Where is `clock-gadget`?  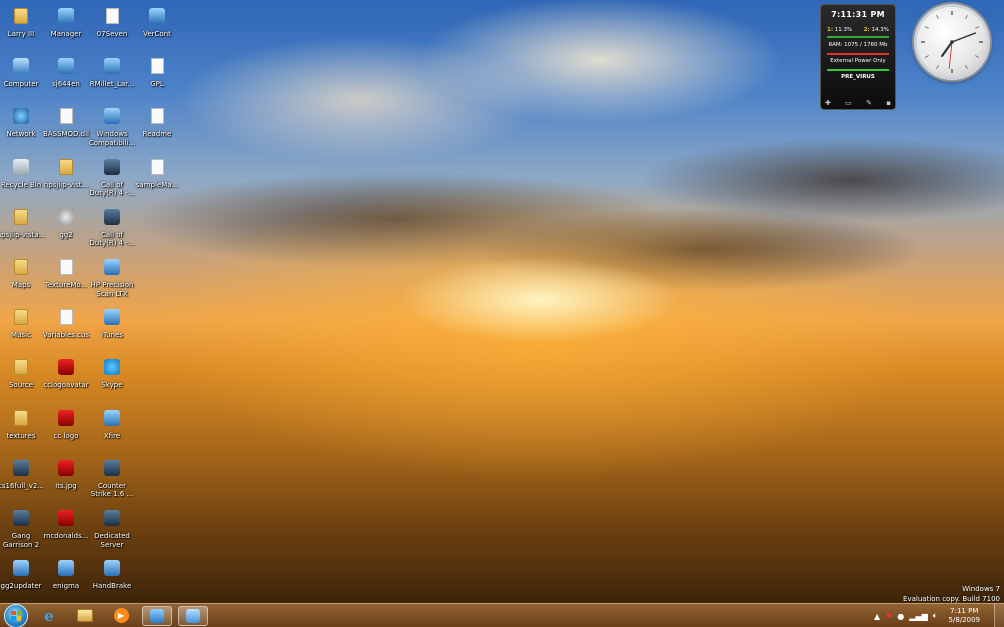
clock-gadget is located at coordinates (952, 42).